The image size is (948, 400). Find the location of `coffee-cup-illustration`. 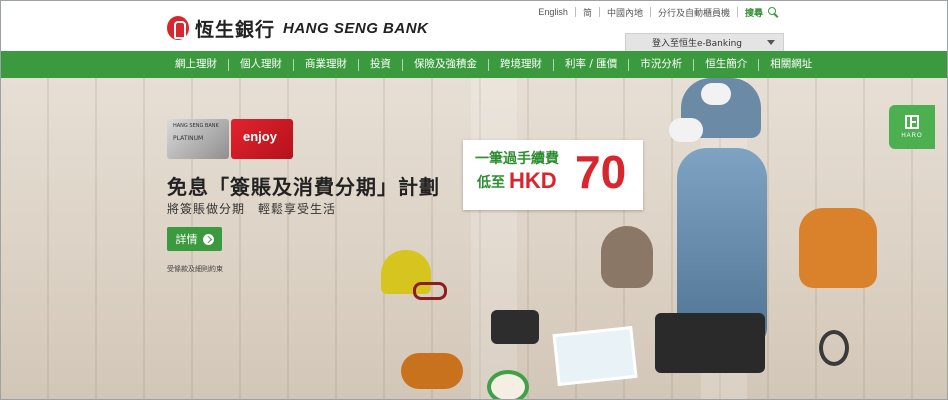

coffee-cup-illustration is located at coordinates (508, 384).